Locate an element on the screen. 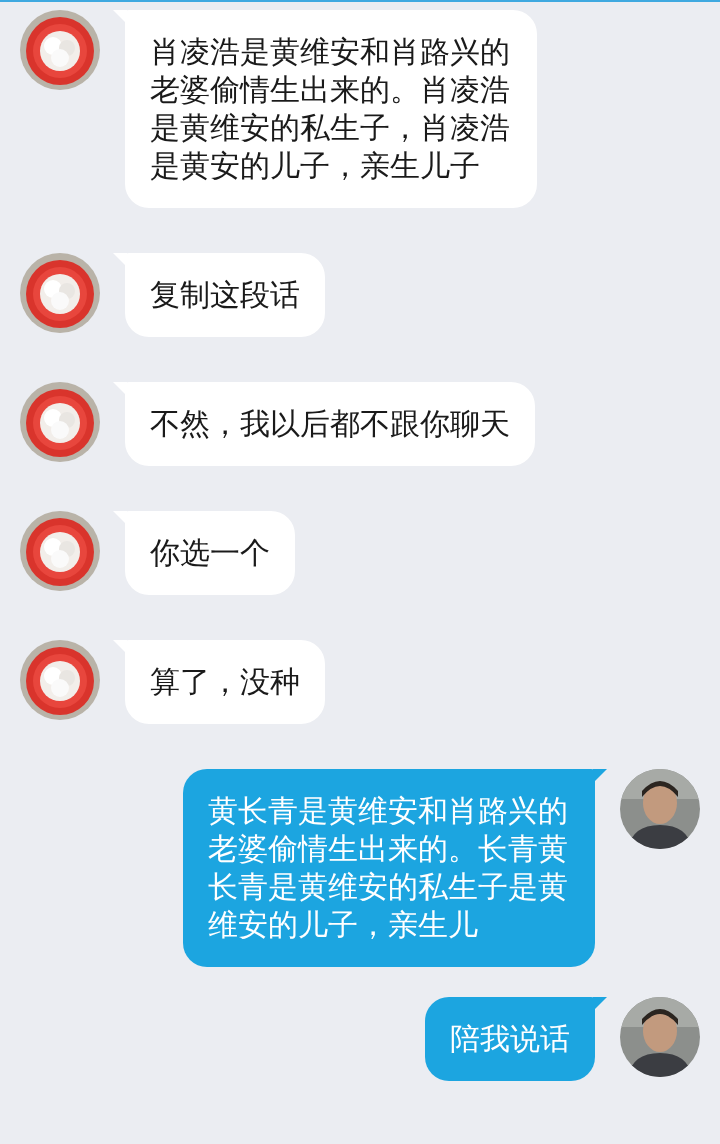 This screenshot has width=720, height=1144. message-bubble: 复制这段话 is located at coordinates (225, 295).